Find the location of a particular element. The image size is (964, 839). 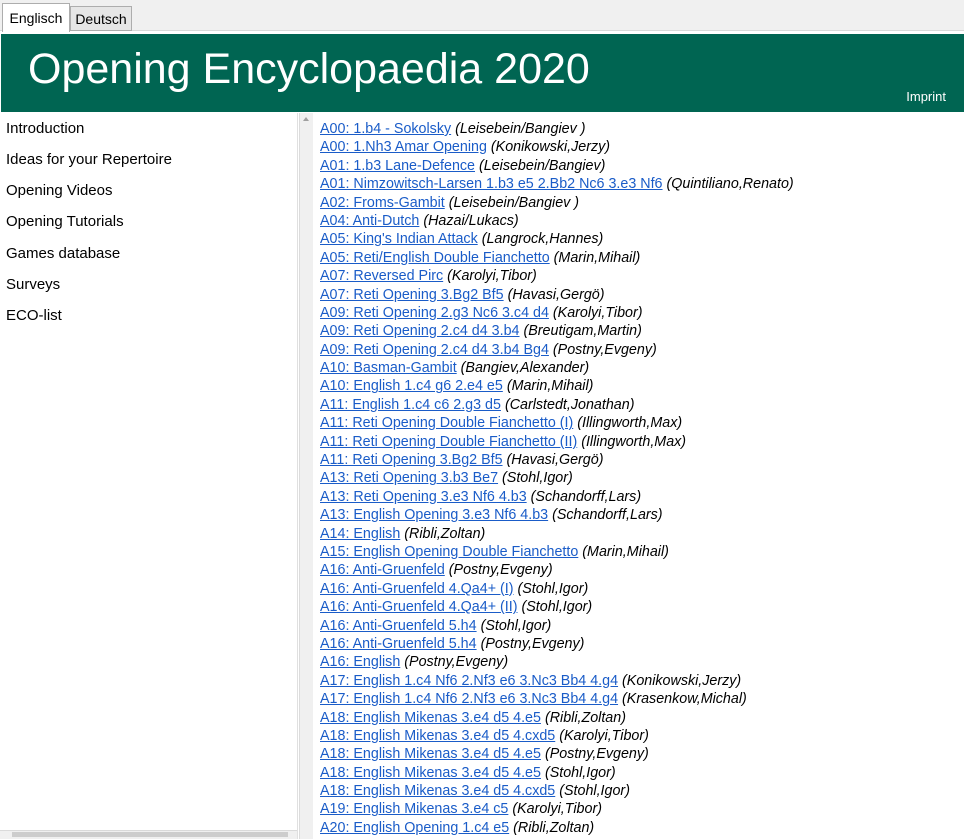

sidebar-horizontal-scrollbar is located at coordinates (148, 834).